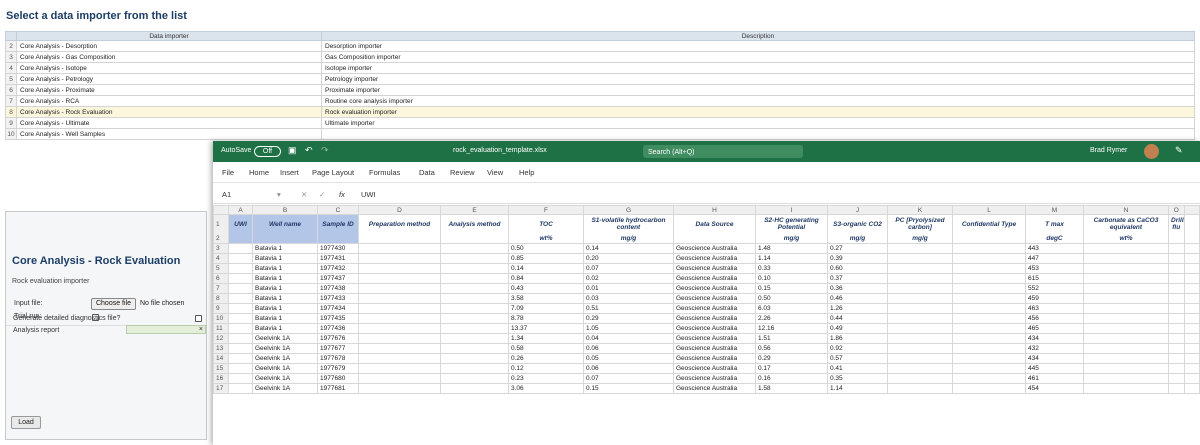 This screenshot has height=445, width=1200. Describe the element at coordinates (989, 224) in the screenshot. I see `field-header-cell: Confidential Type` at that location.